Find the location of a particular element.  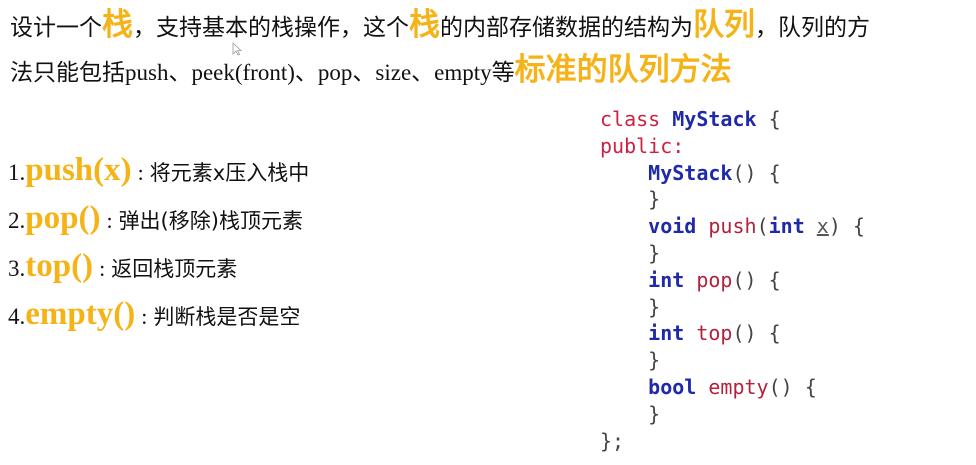

keyword: class is located at coordinates (630, 119).